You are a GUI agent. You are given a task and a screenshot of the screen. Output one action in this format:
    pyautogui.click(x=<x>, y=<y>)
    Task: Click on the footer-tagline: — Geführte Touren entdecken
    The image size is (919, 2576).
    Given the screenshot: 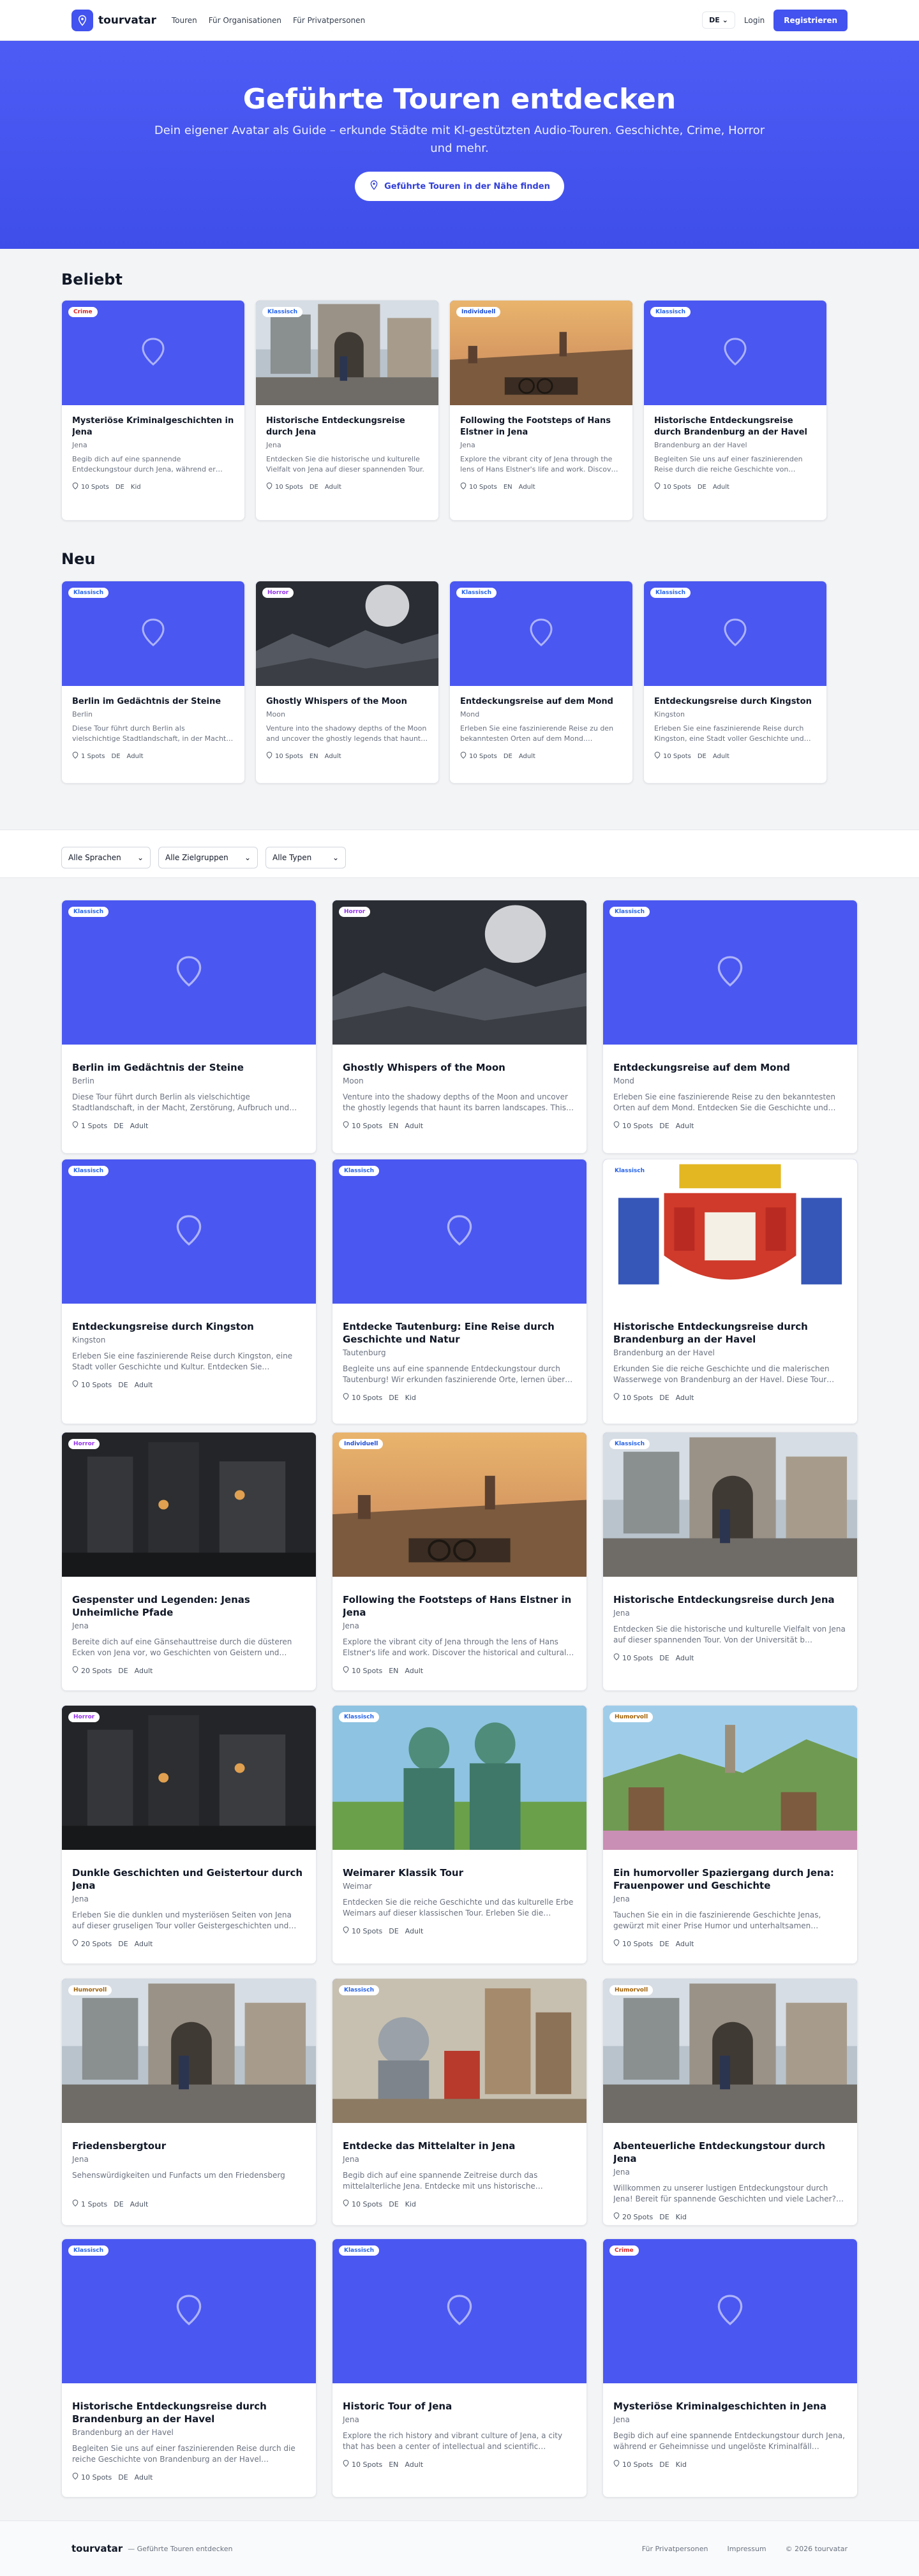 What is the action you would take?
    pyautogui.click(x=180, y=2548)
    